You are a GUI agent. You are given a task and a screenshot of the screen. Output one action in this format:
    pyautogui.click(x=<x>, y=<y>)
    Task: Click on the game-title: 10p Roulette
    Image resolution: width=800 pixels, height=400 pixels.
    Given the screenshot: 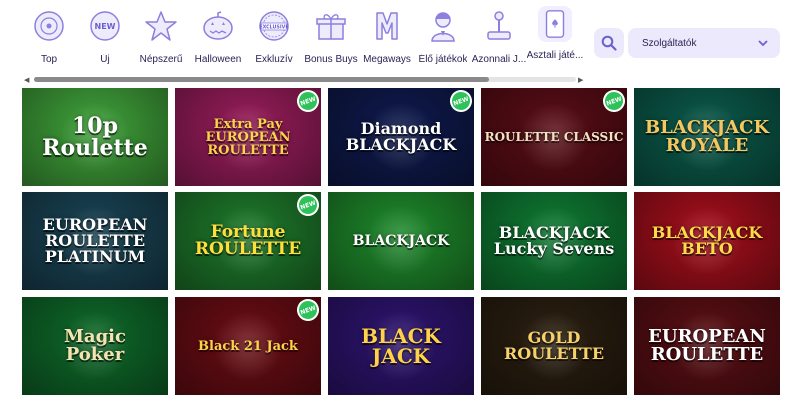 What is the action you would take?
    pyautogui.click(x=95, y=137)
    